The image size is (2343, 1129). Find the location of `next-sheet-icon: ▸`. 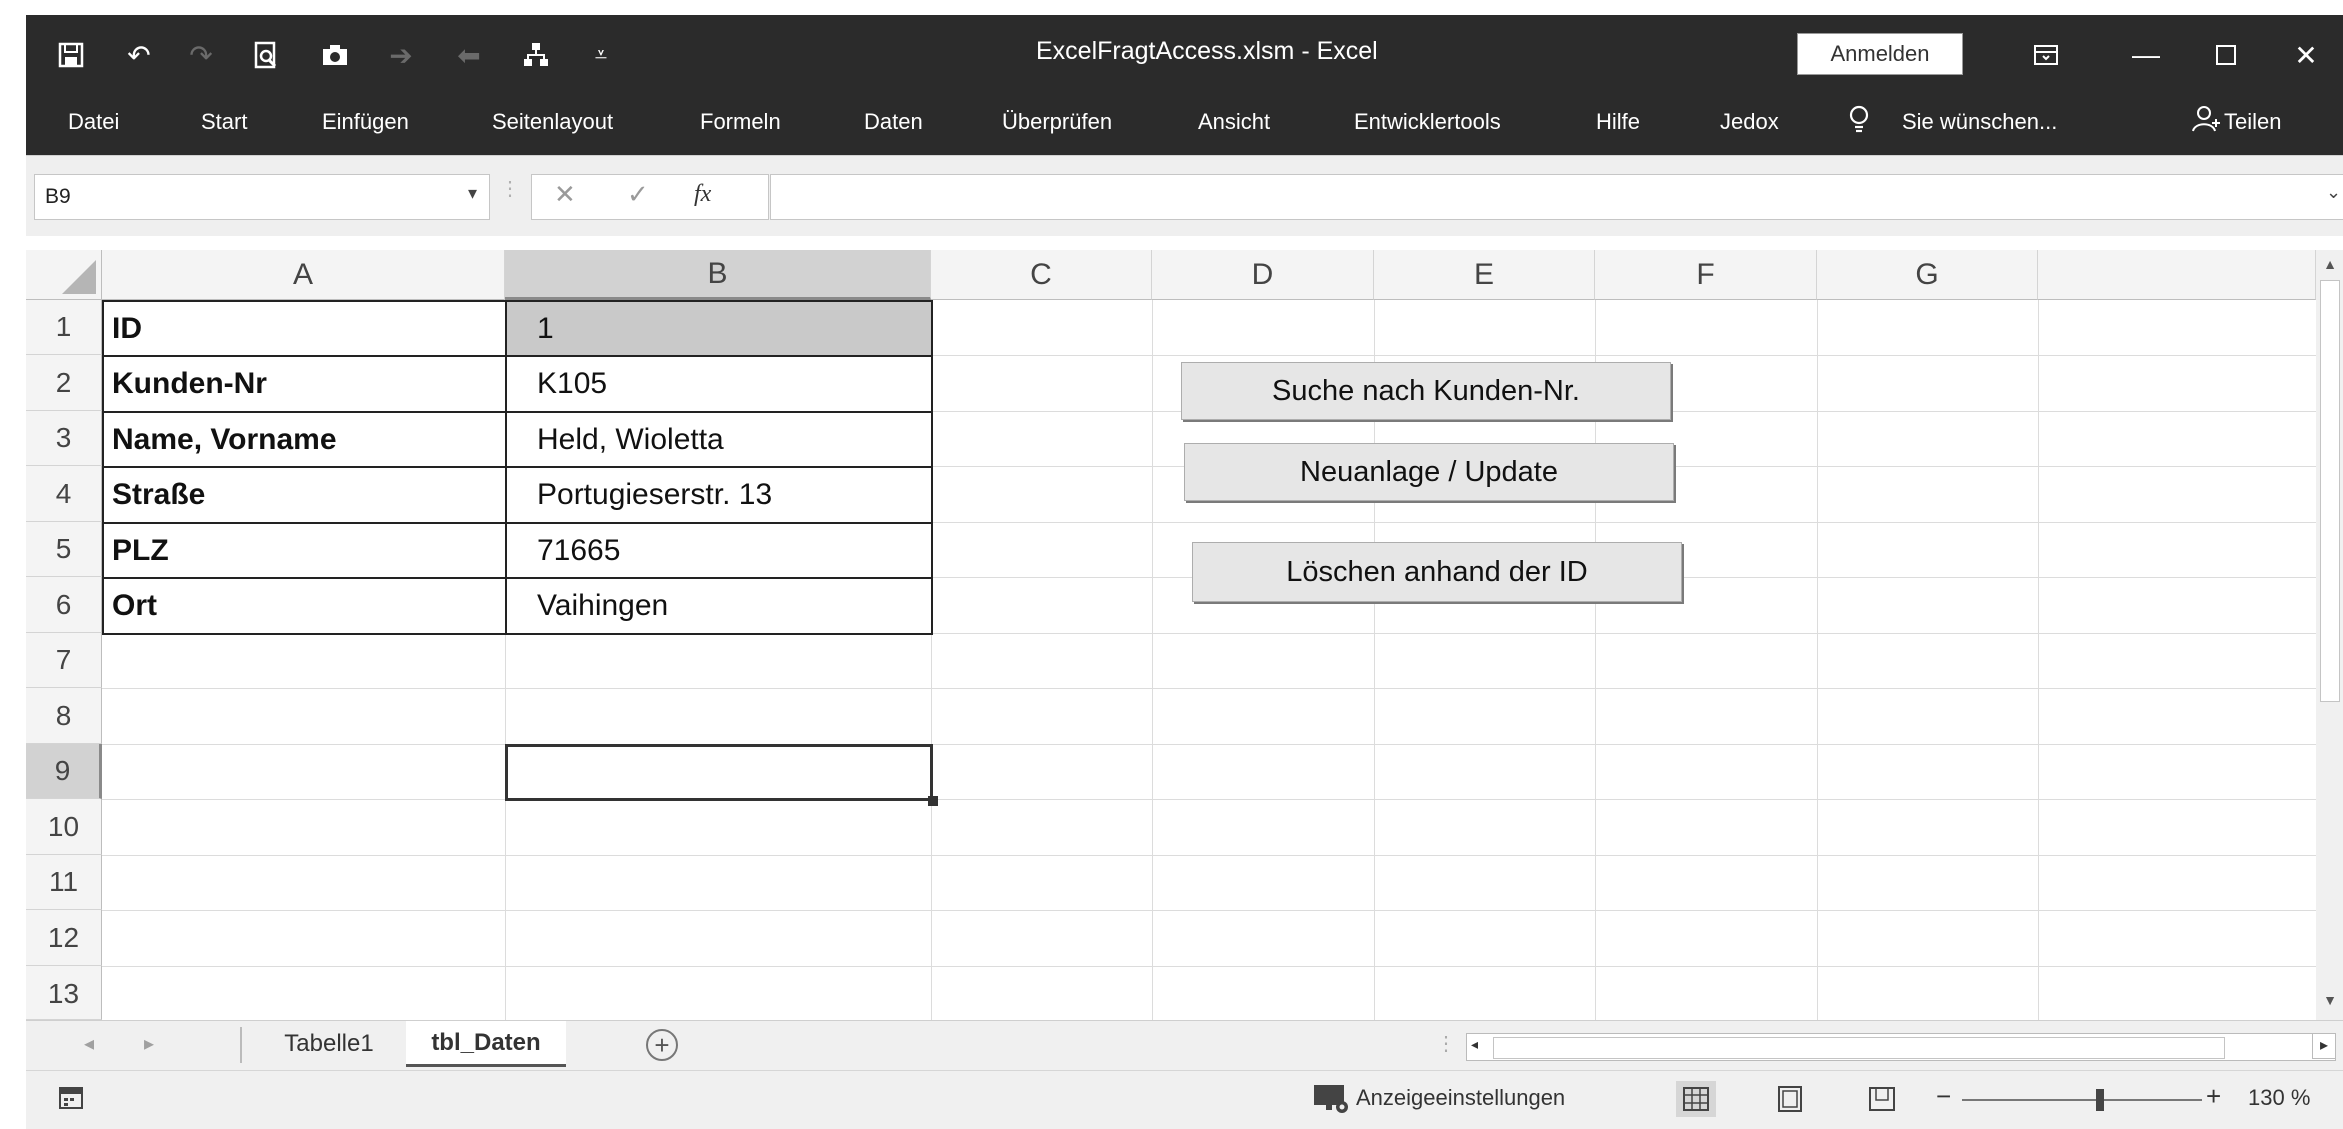

next-sheet-icon: ▸ is located at coordinates (149, 1043).